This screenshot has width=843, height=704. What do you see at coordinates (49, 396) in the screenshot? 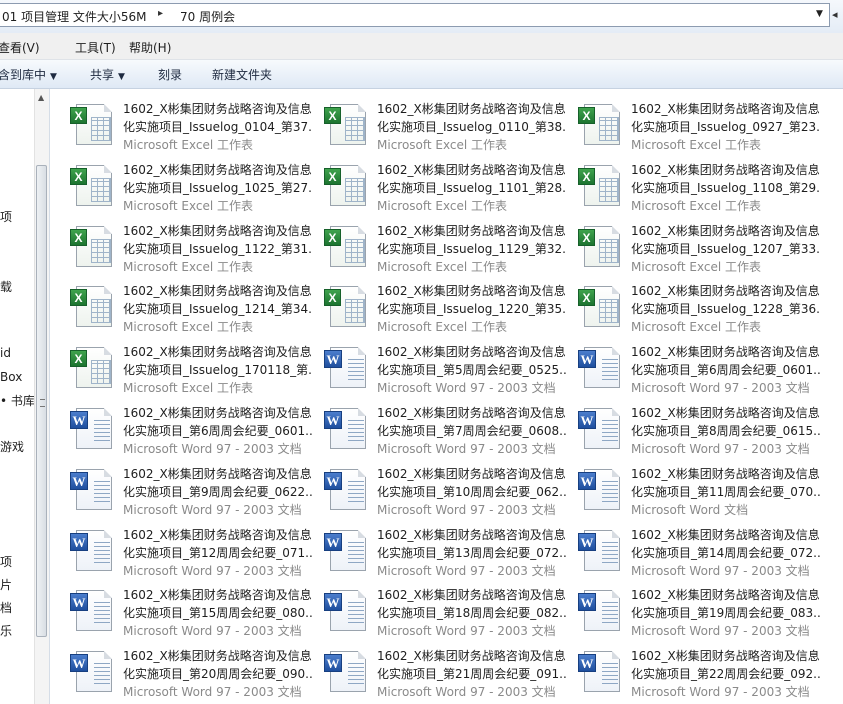
I see `pane-splitter` at bounding box center [49, 396].